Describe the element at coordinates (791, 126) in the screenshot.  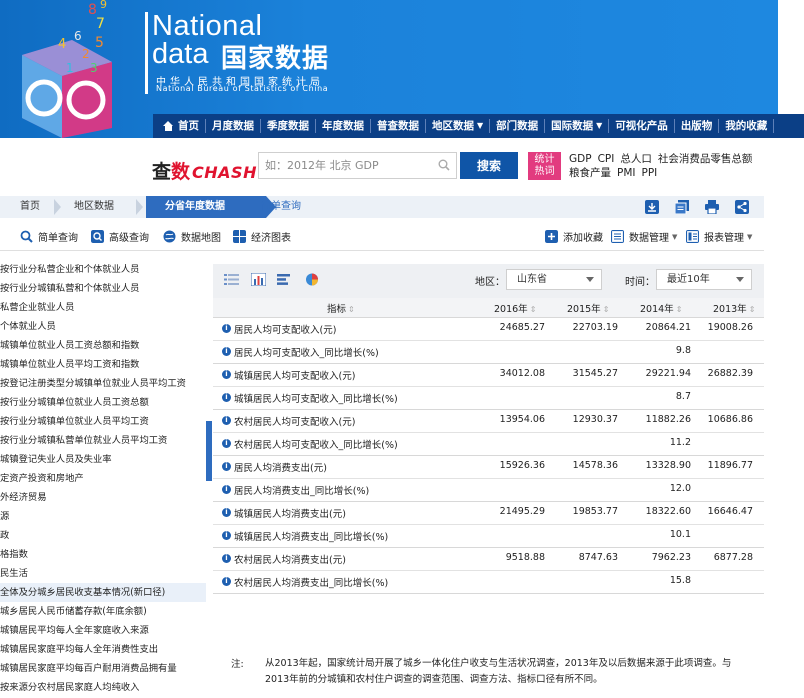
I see `nav-right-edge` at that location.